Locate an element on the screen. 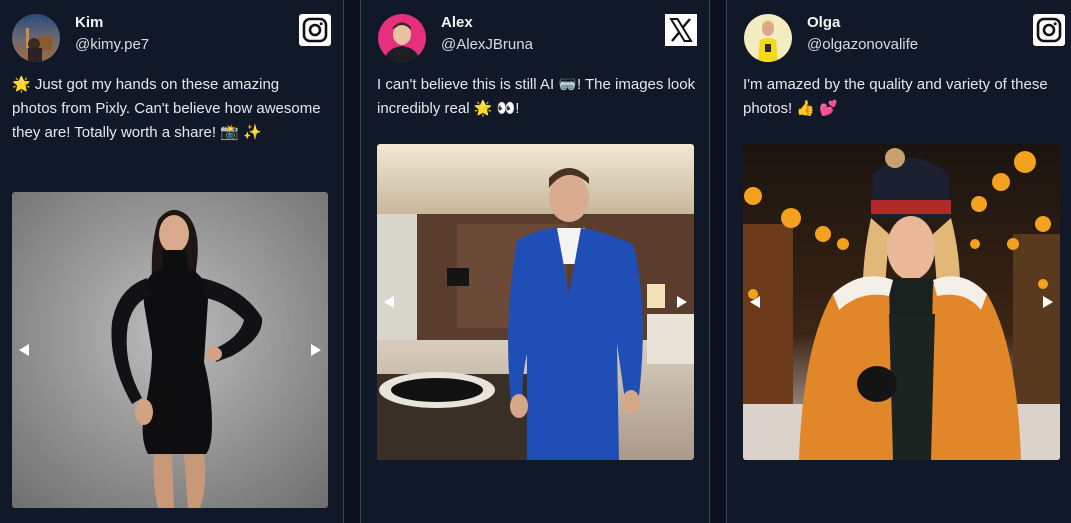  card-header: Olga @olgazonovalife is located at coordinates (904, 40).